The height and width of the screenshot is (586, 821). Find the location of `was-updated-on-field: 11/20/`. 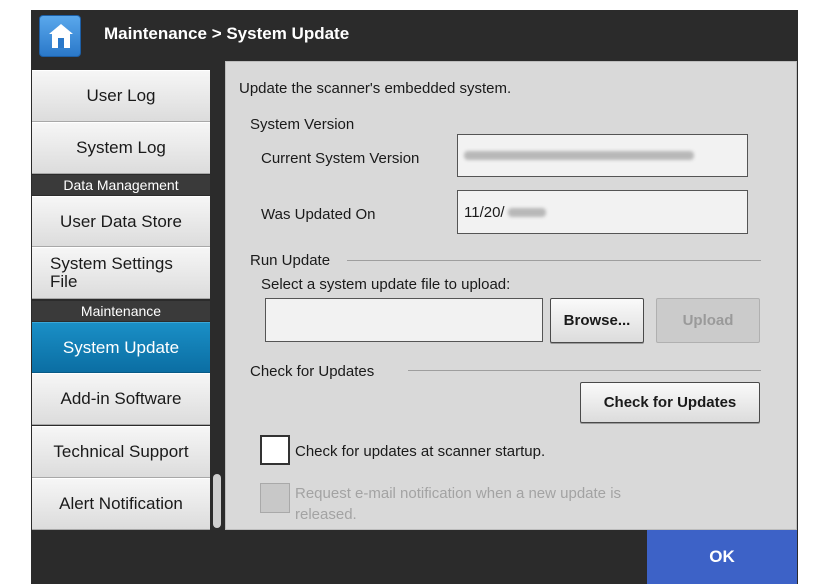

was-updated-on-field: 11/20/ is located at coordinates (602, 212).